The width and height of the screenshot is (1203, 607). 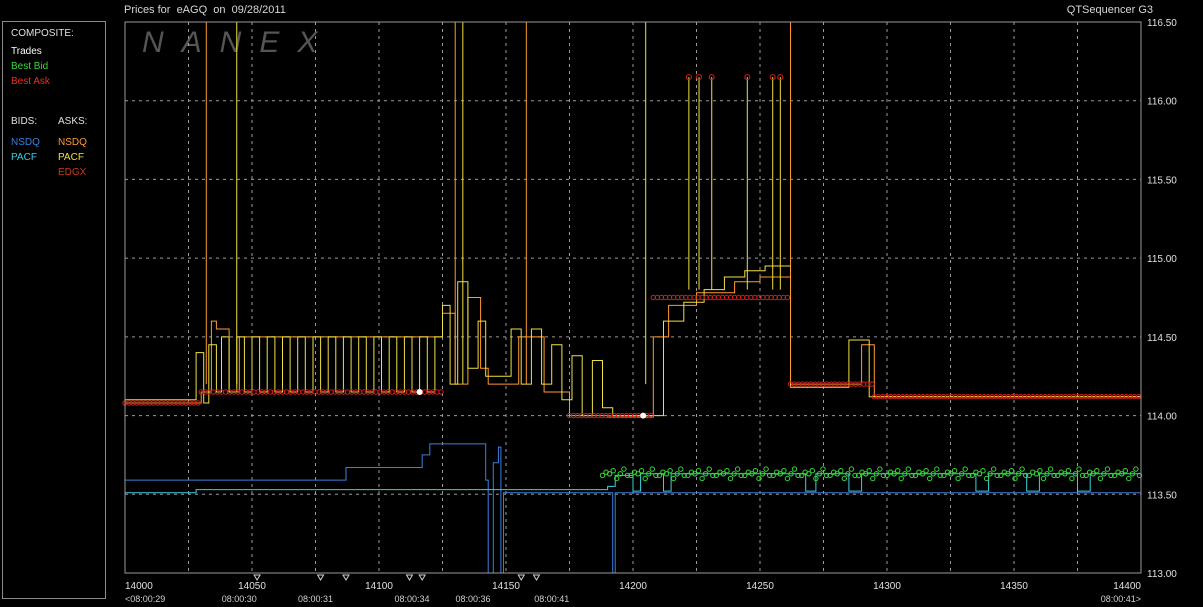 What do you see at coordinates (379, 586) in the screenshot?
I see `x-tick-label: 14100` at bounding box center [379, 586].